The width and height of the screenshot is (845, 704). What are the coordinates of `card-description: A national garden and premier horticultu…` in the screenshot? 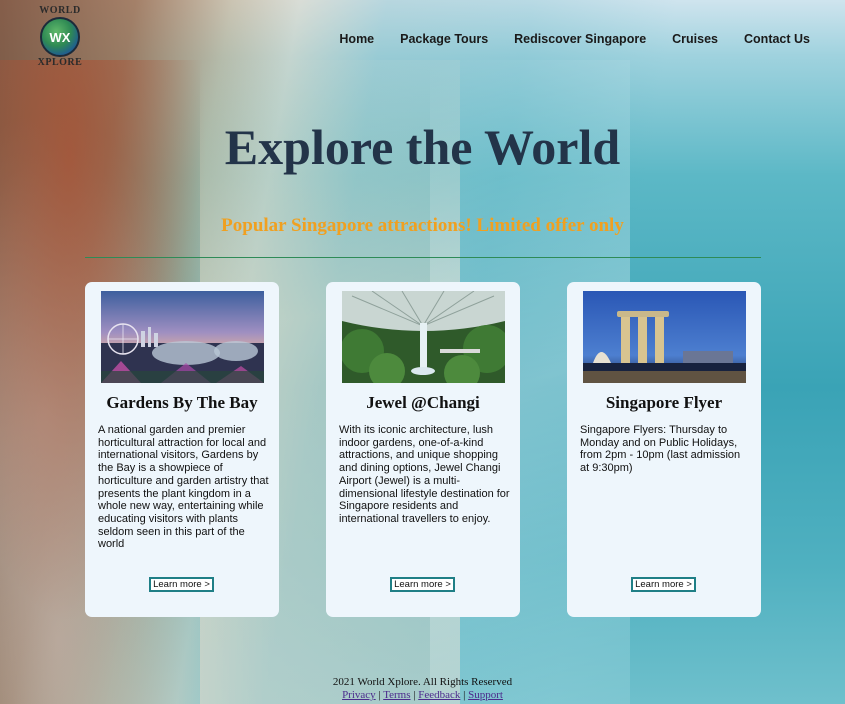 It's located at (183, 487).